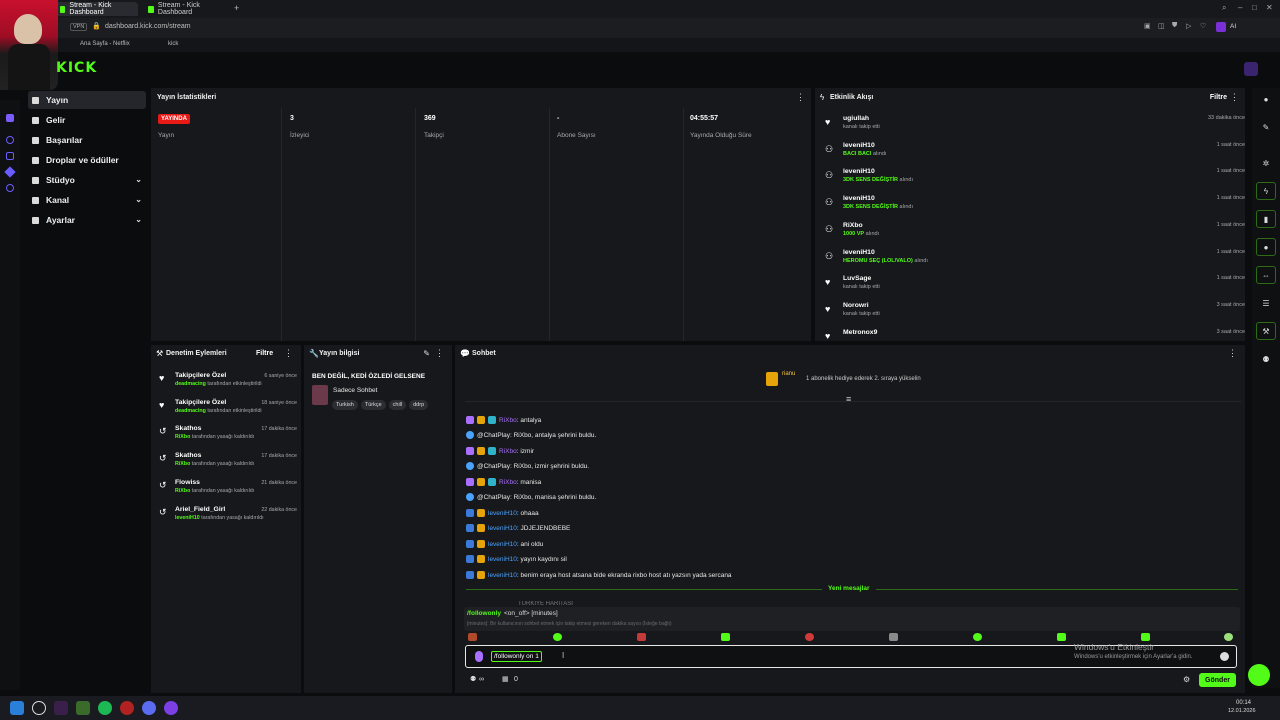 This screenshot has height=720, width=1280. I want to click on chat-message: RiXbo: antalya, so click(503, 420).